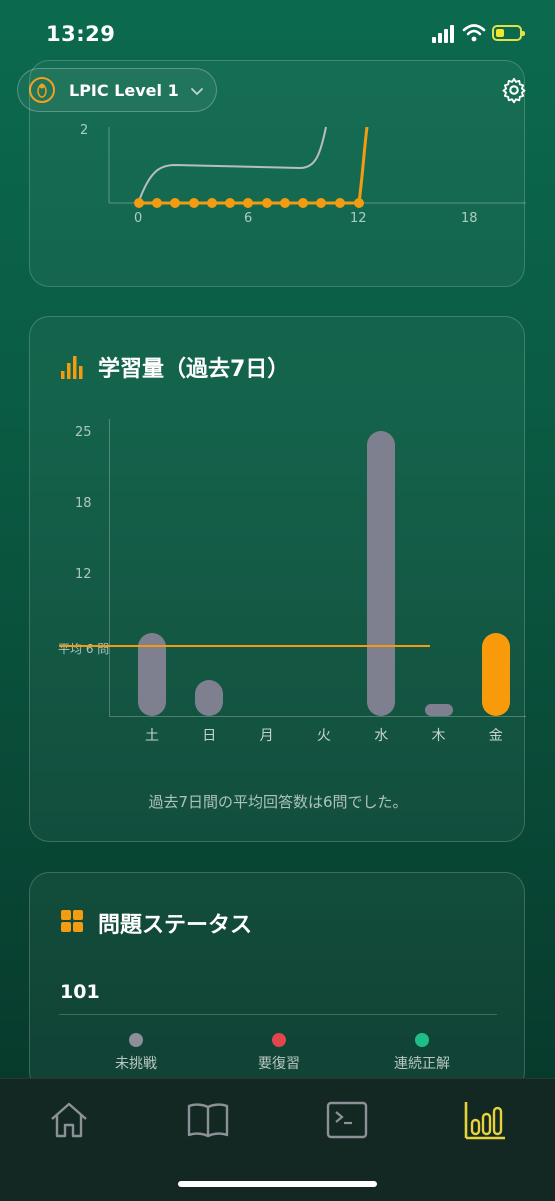  I want to click on home-icon, so click(69, 1120).